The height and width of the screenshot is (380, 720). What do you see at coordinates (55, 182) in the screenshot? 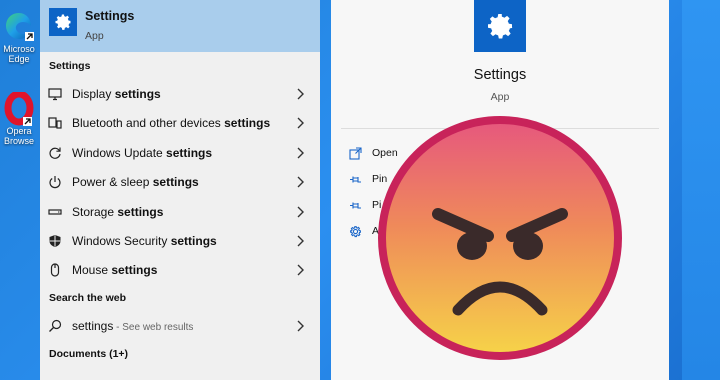
I see `power-icon` at bounding box center [55, 182].